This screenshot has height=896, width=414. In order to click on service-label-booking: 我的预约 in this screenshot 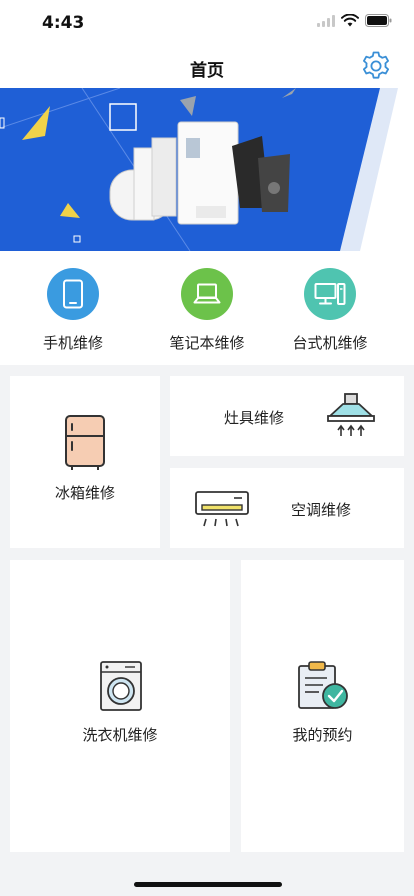, I will do `click(322, 735)`.